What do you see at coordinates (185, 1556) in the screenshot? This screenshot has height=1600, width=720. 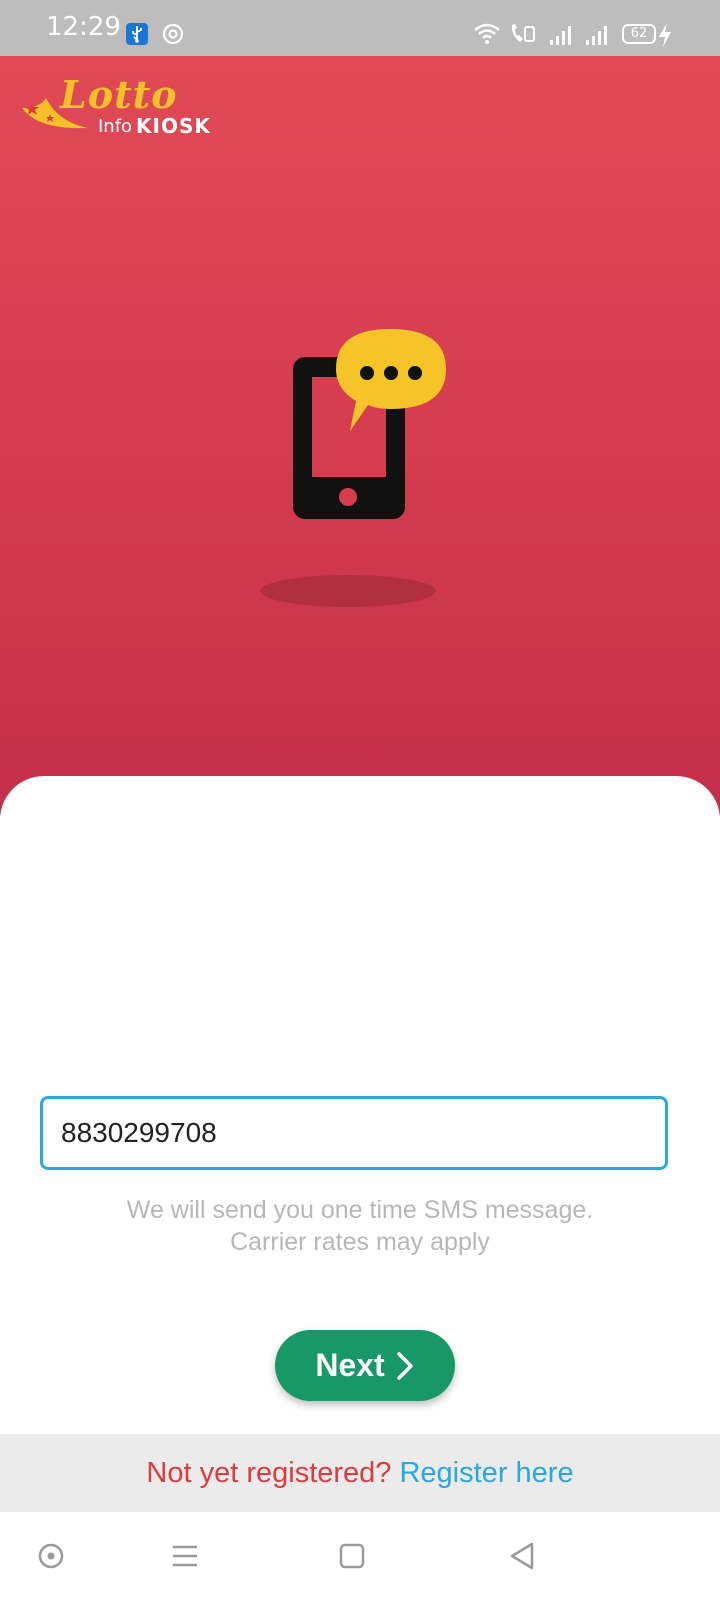 I see `recents-menu-icon` at bounding box center [185, 1556].